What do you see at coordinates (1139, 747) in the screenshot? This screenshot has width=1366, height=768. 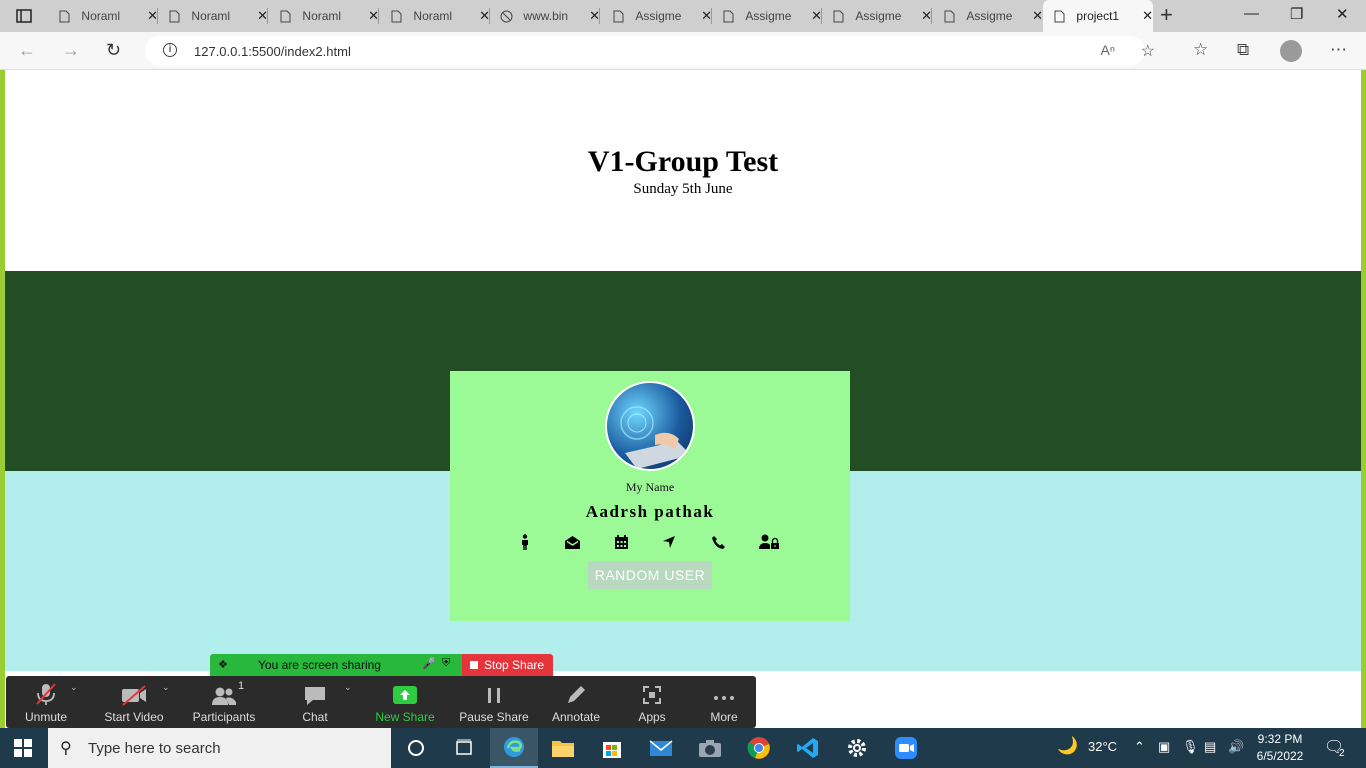 I see `tray-chevron-up-icon: ⌃` at bounding box center [1139, 747].